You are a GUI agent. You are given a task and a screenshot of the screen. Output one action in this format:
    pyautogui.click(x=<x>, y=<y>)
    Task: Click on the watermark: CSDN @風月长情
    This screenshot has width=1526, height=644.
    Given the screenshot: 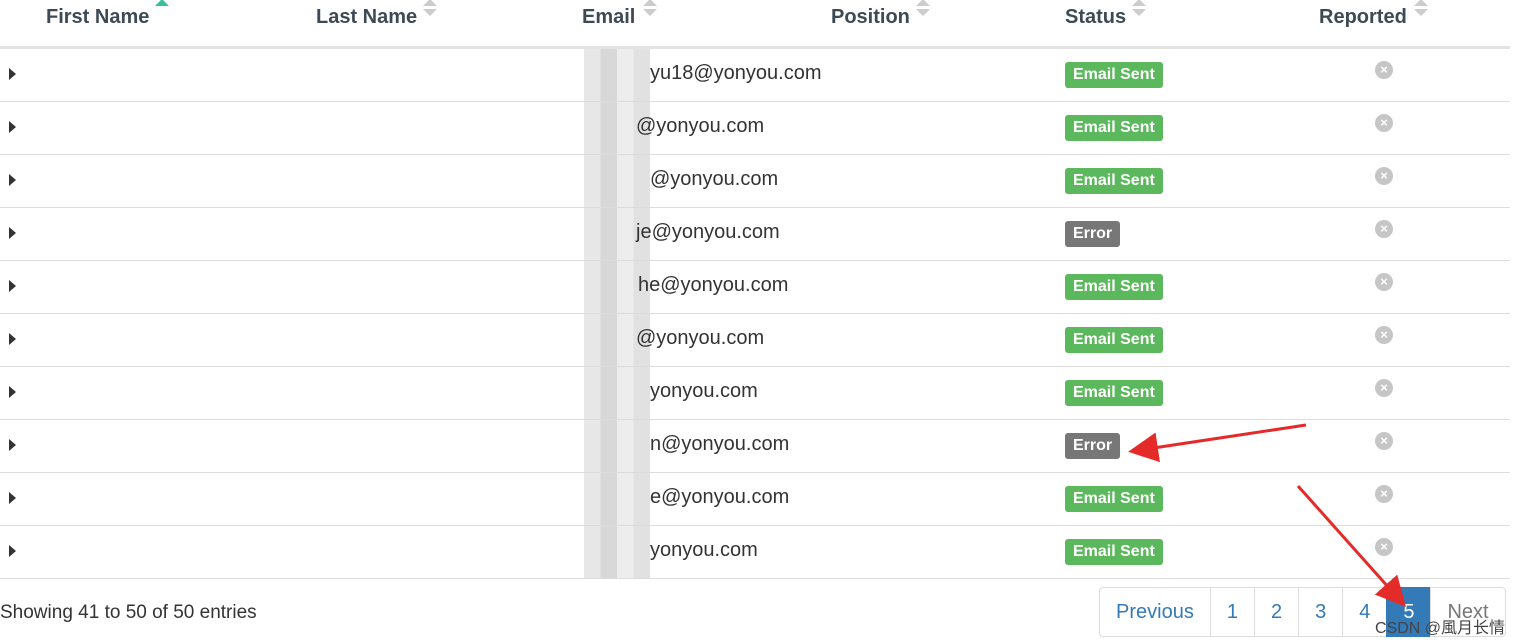 What is the action you would take?
    pyautogui.click(x=1440, y=628)
    